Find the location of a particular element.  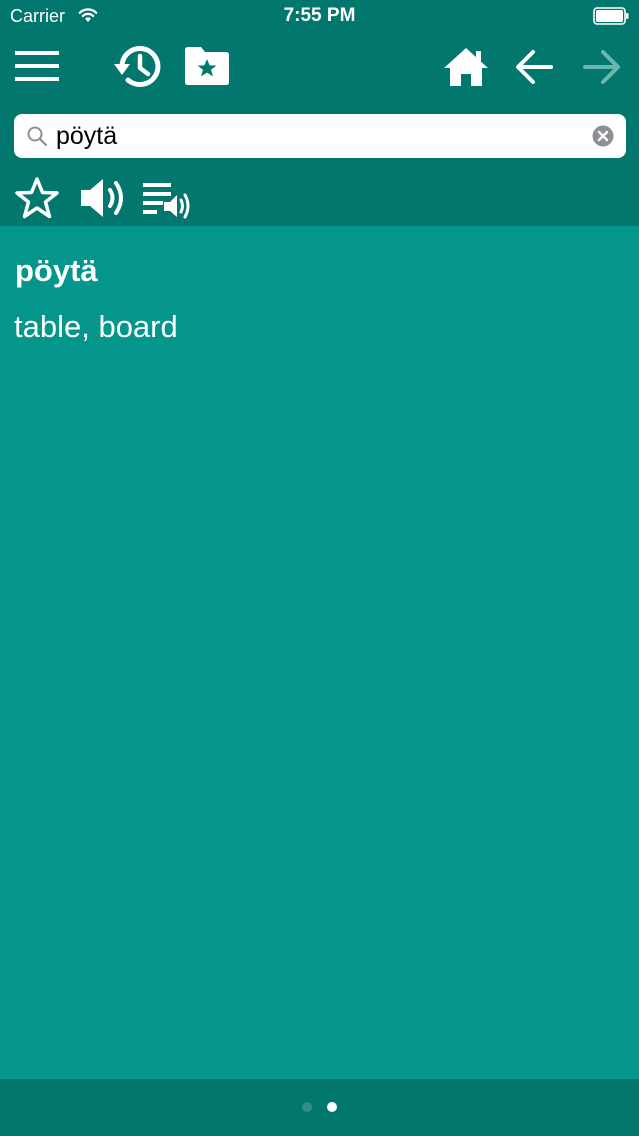

history-icon is located at coordinates (137, 67).